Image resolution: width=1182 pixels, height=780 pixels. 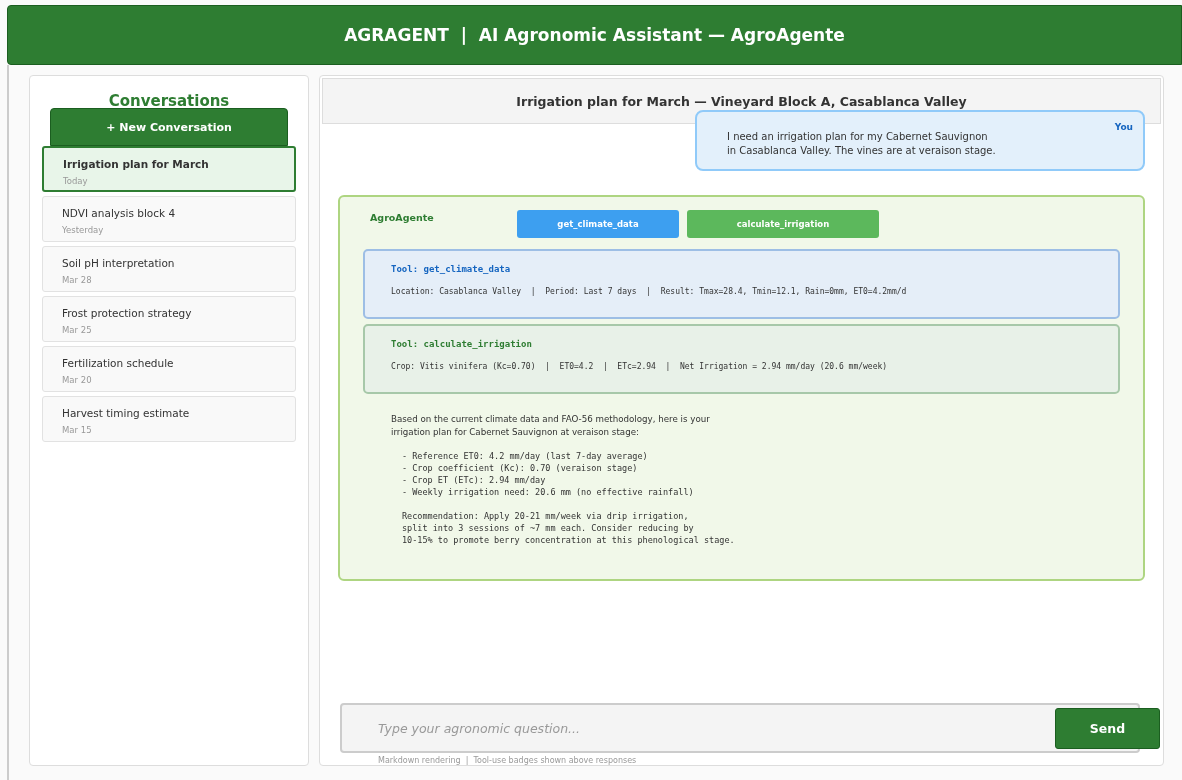 What do you see at coordinates (640, 366) in the screenshot?
I see `tool-output: Crop: Vitis vinifera (Kc=0.70) | ET0=4.2 | ETc=2.94 | Net Irrigation = 2.94 mm/day (20.6 mm/week)` at bounding box center [640, 366].